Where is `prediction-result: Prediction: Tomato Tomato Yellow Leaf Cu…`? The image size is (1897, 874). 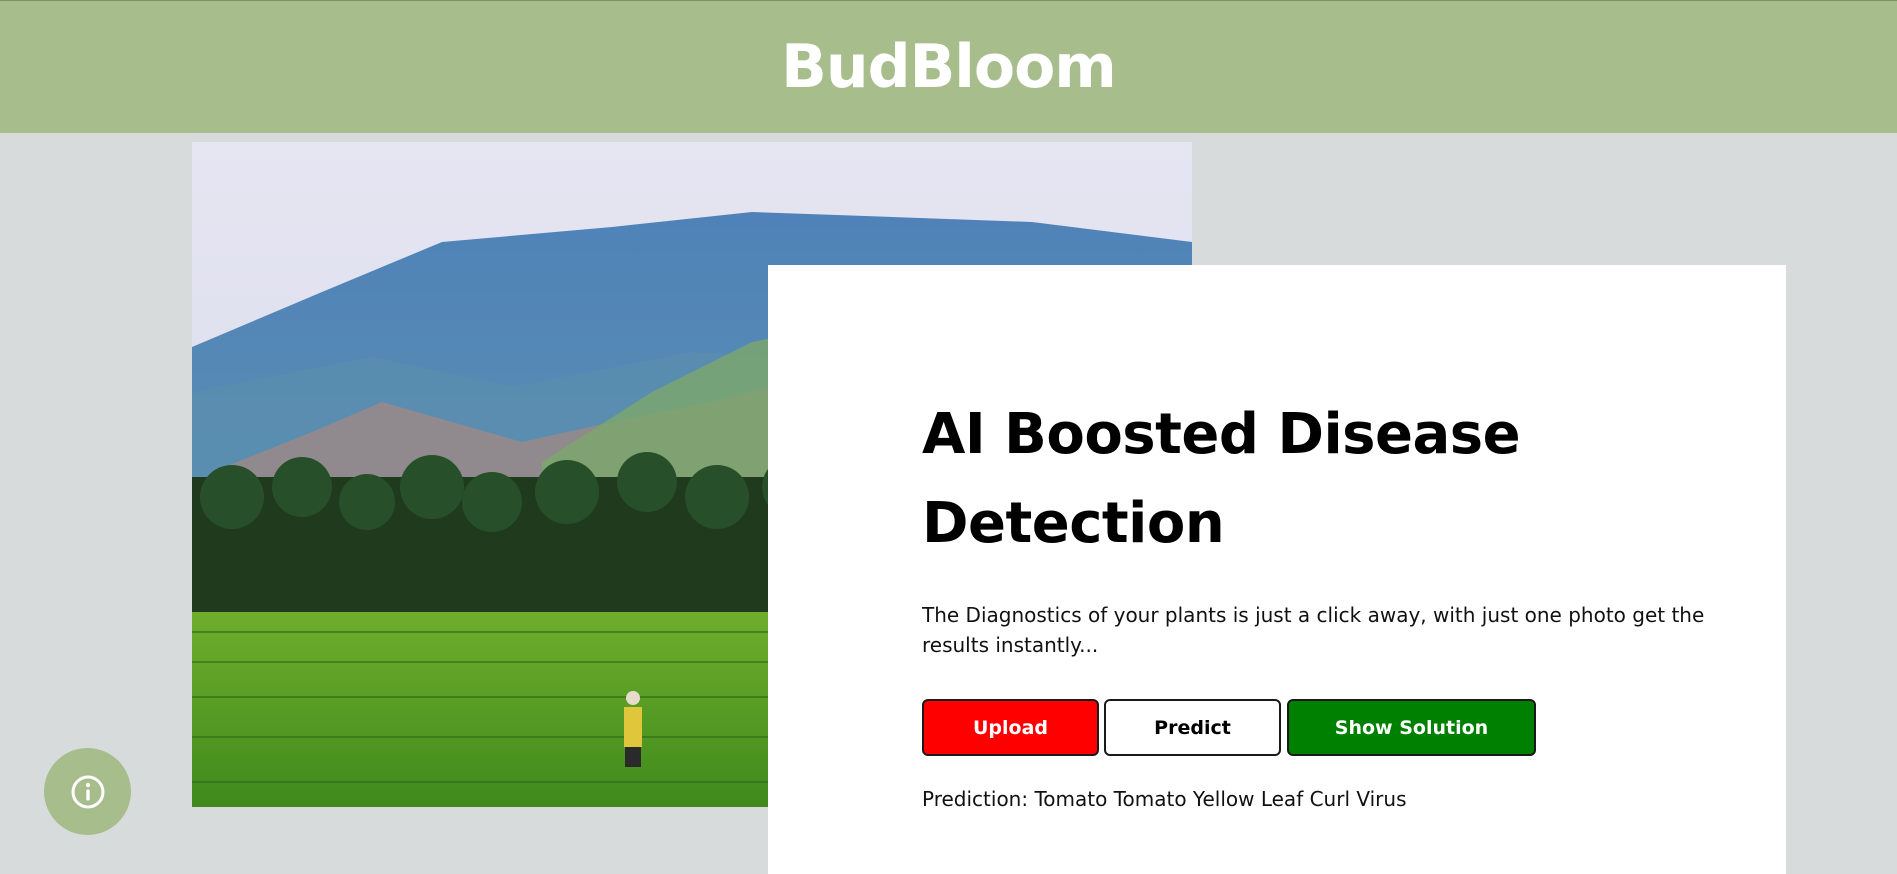 prediction-result: Prediction: Tomato Tomato Yellow Leaf Cu… is located at coordinates (1164, 799).